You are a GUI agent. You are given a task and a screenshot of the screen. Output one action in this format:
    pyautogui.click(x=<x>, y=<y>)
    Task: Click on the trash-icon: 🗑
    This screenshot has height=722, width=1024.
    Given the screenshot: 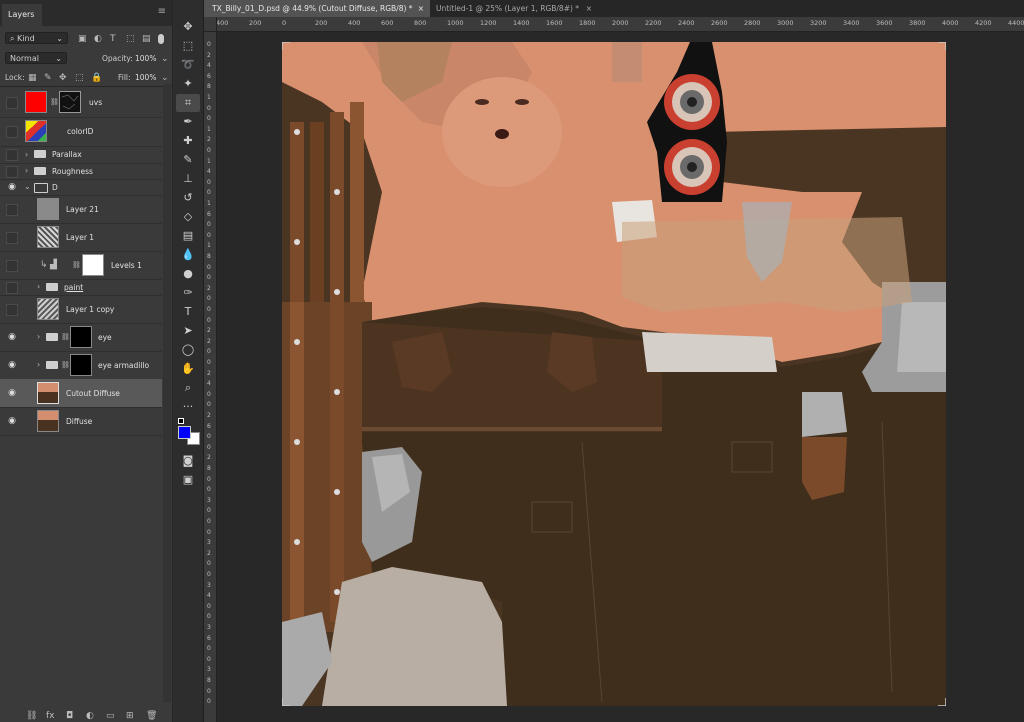 What is the action you would take?
    pyautogui.click(x=151, y=716)
    